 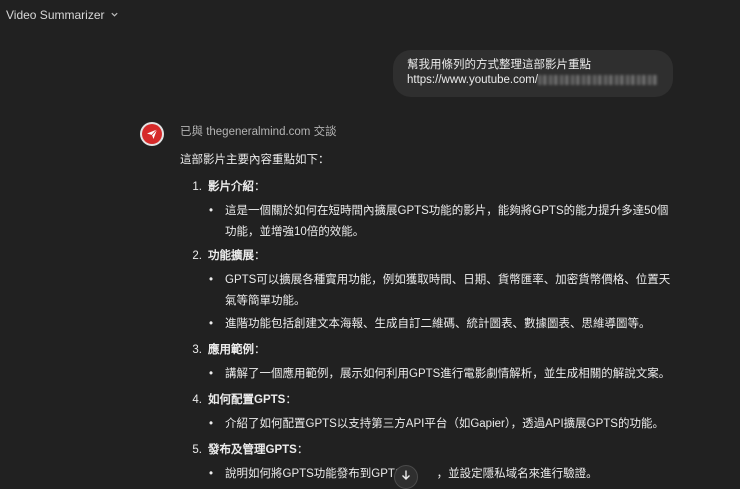 I want to click on section-title: 如何配置GPTS, so click(x=247, y=400).